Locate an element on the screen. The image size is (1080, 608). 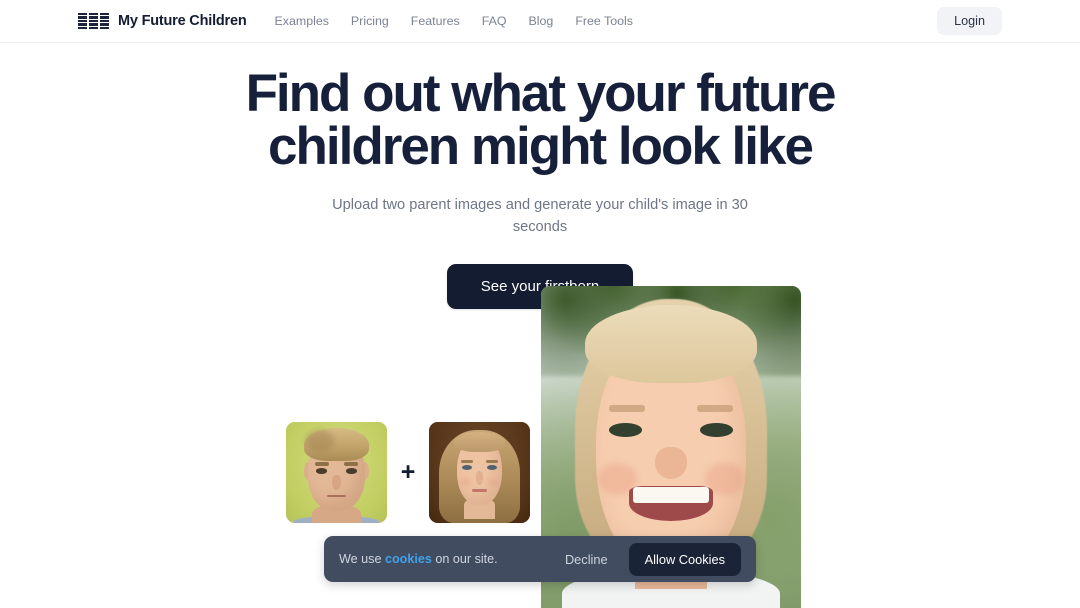
parent-one-eyebrow-right is located at coordinates (350, 464).